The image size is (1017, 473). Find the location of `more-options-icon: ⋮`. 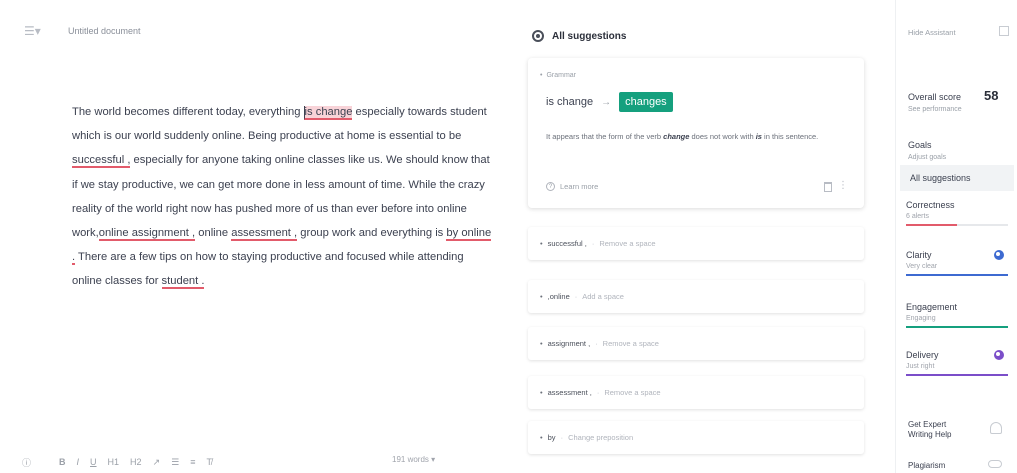

more-options-icon: ⋮ is located at coordinates (843, 185).